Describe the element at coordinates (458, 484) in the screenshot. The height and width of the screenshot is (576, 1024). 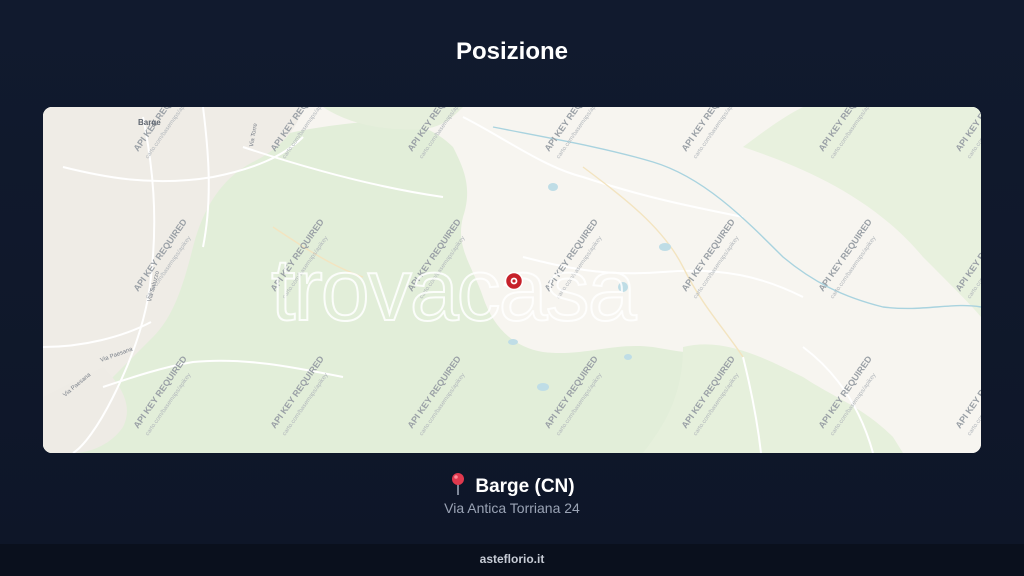
I see `round-pushpin-icon` at that location.